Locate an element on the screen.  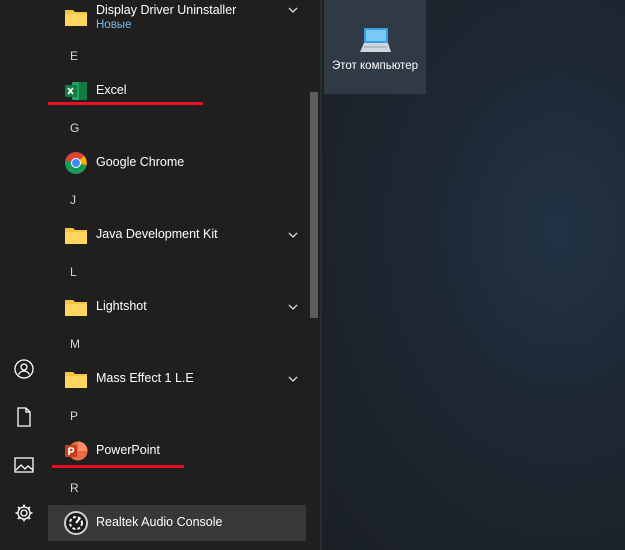
documents-button is located at coordinates (24, 417).